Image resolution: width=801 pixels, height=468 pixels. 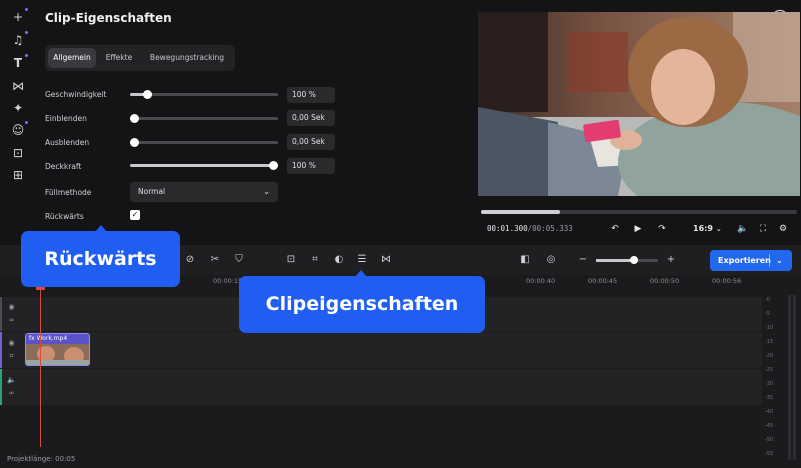 What do you see at coordinates (769, 412) in the screenshot?
I see `meter-label: -40` at bounding box center [769, 412].